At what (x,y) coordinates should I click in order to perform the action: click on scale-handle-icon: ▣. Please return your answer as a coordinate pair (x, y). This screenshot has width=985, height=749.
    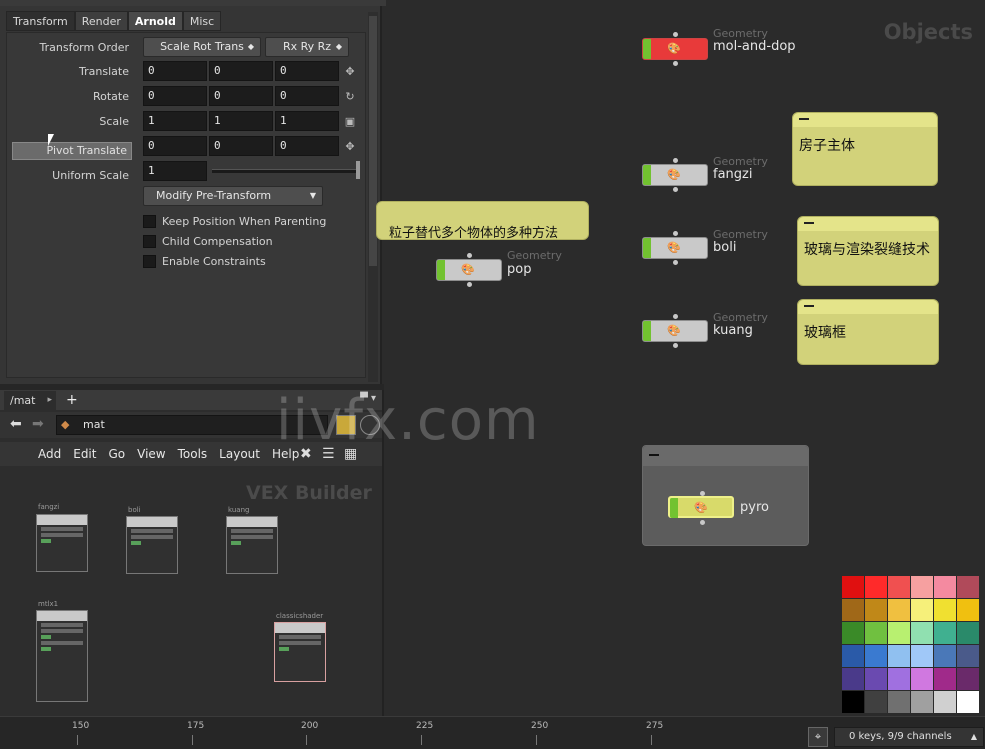
    Looking at the image, I should click on (350, 122).